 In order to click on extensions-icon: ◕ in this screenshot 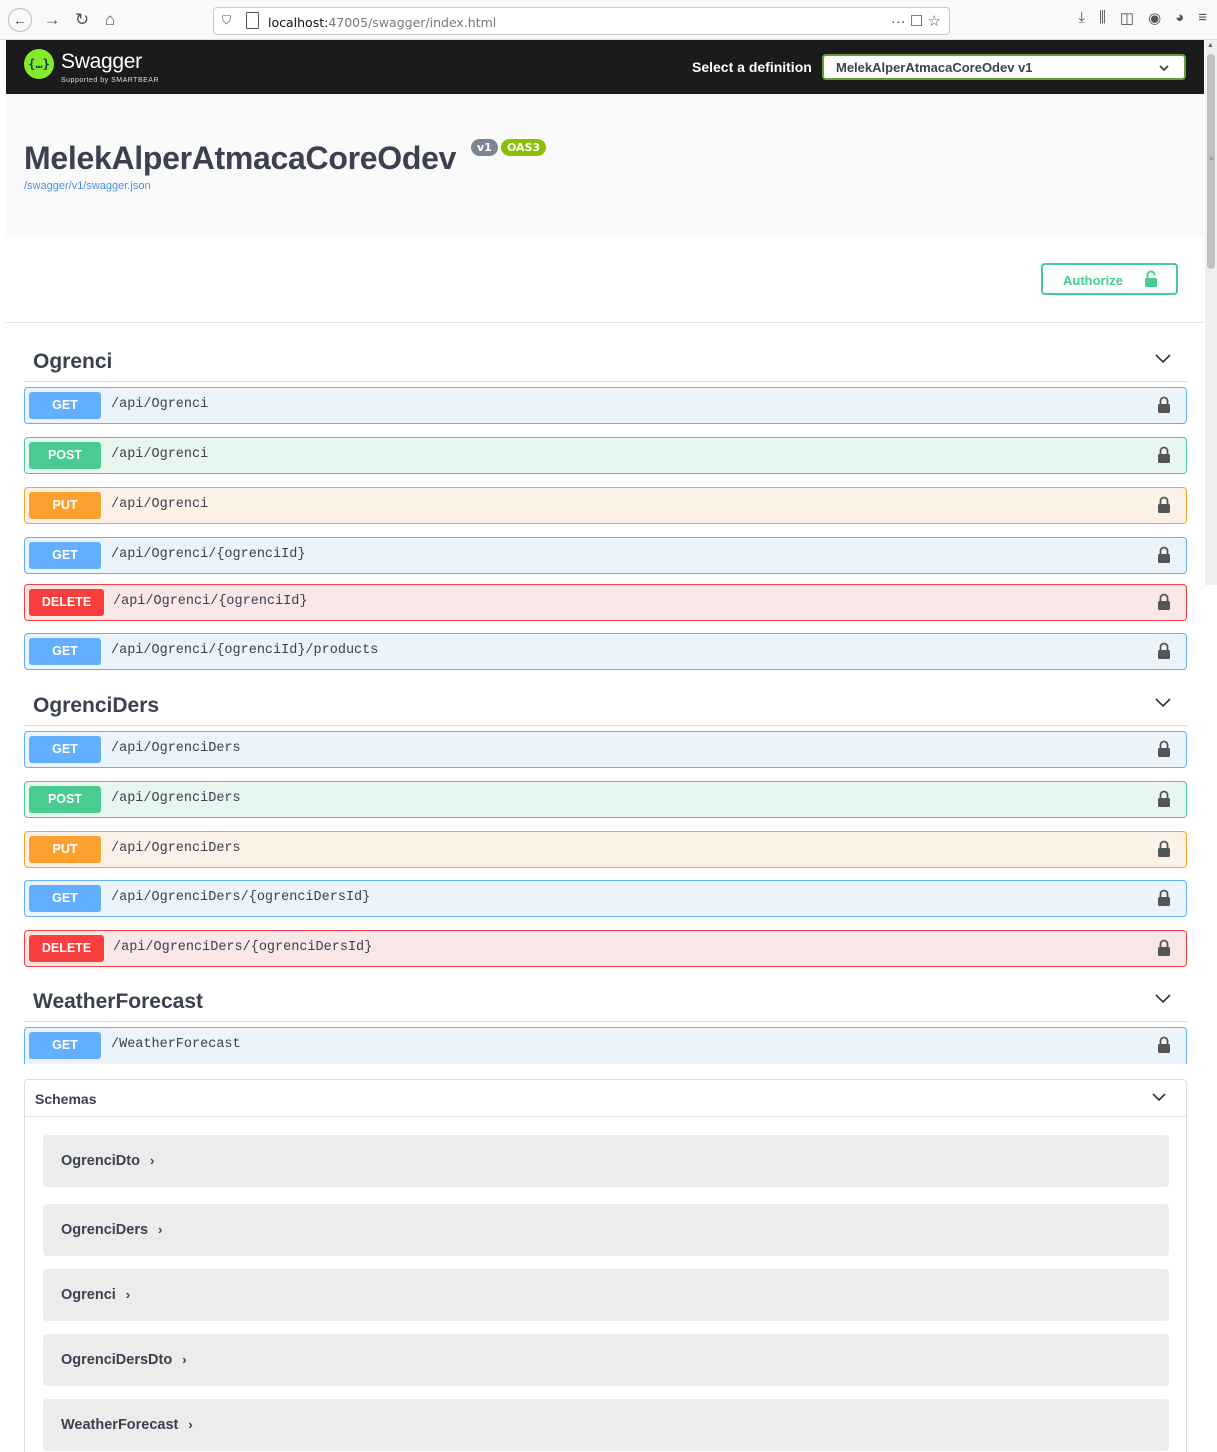, I will do `click(1179, 18)`.